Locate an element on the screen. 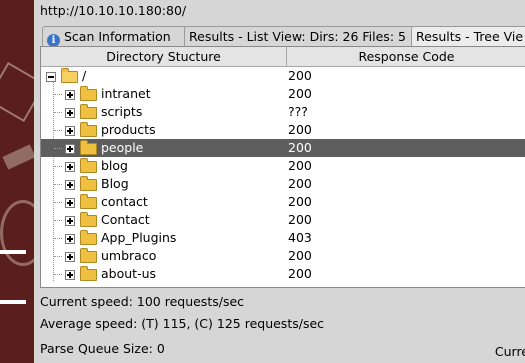  directory-name: umbraco is located at coordinates (129, 255).